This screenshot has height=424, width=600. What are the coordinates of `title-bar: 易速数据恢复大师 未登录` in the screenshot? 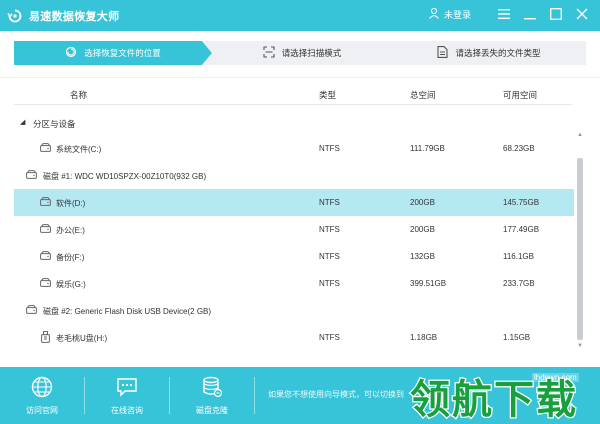 It's located at (300, 15).